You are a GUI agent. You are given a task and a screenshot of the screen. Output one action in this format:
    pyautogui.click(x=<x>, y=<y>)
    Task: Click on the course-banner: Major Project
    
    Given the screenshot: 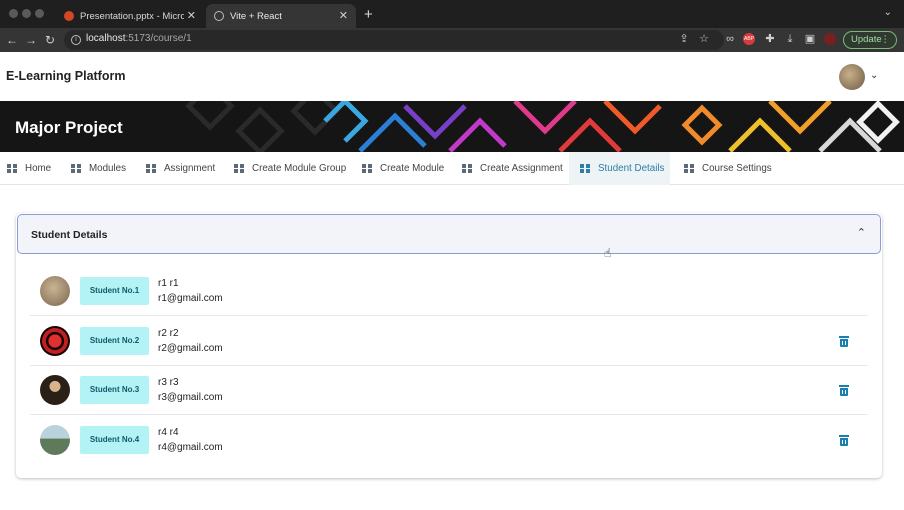 What is the action you would take?
    pyautogui.click(x=452, y=126)
    